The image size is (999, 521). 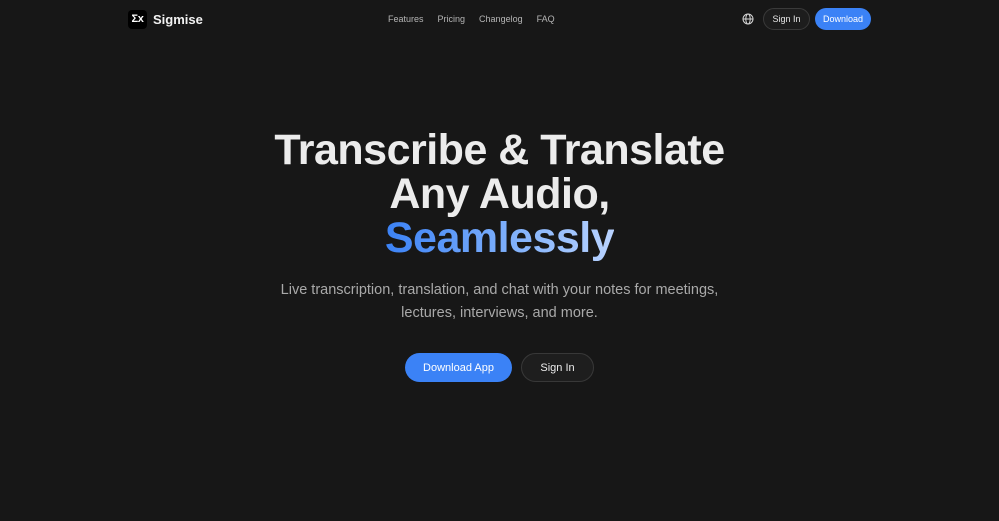 I want to click on nav-link-faq: FAQ, so click(x=546, y=19).